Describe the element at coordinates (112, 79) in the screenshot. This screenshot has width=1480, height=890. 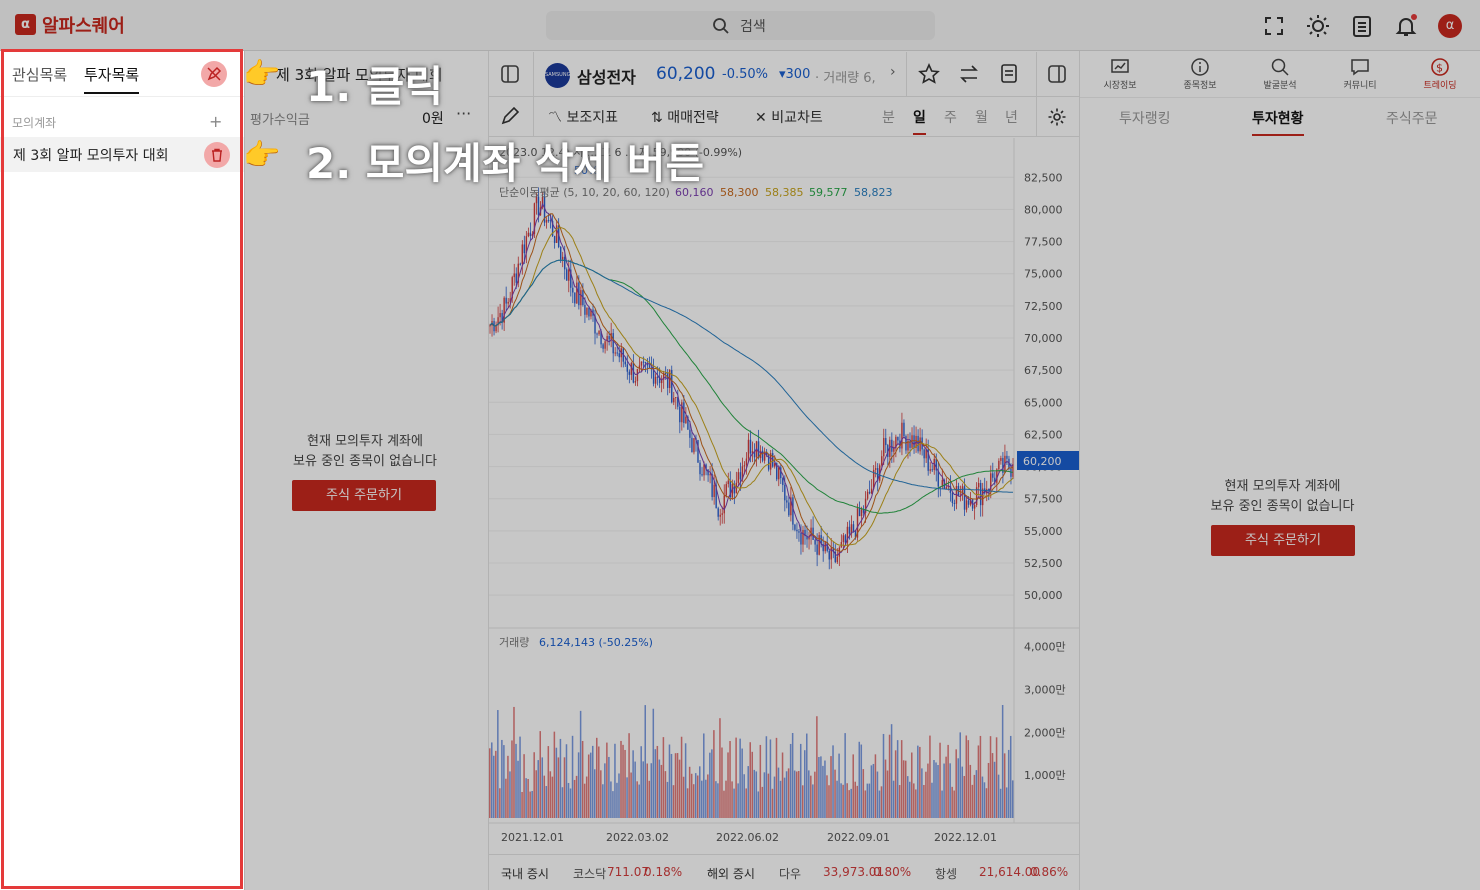
I see `tab-investment-list: 투자목록` at that location.